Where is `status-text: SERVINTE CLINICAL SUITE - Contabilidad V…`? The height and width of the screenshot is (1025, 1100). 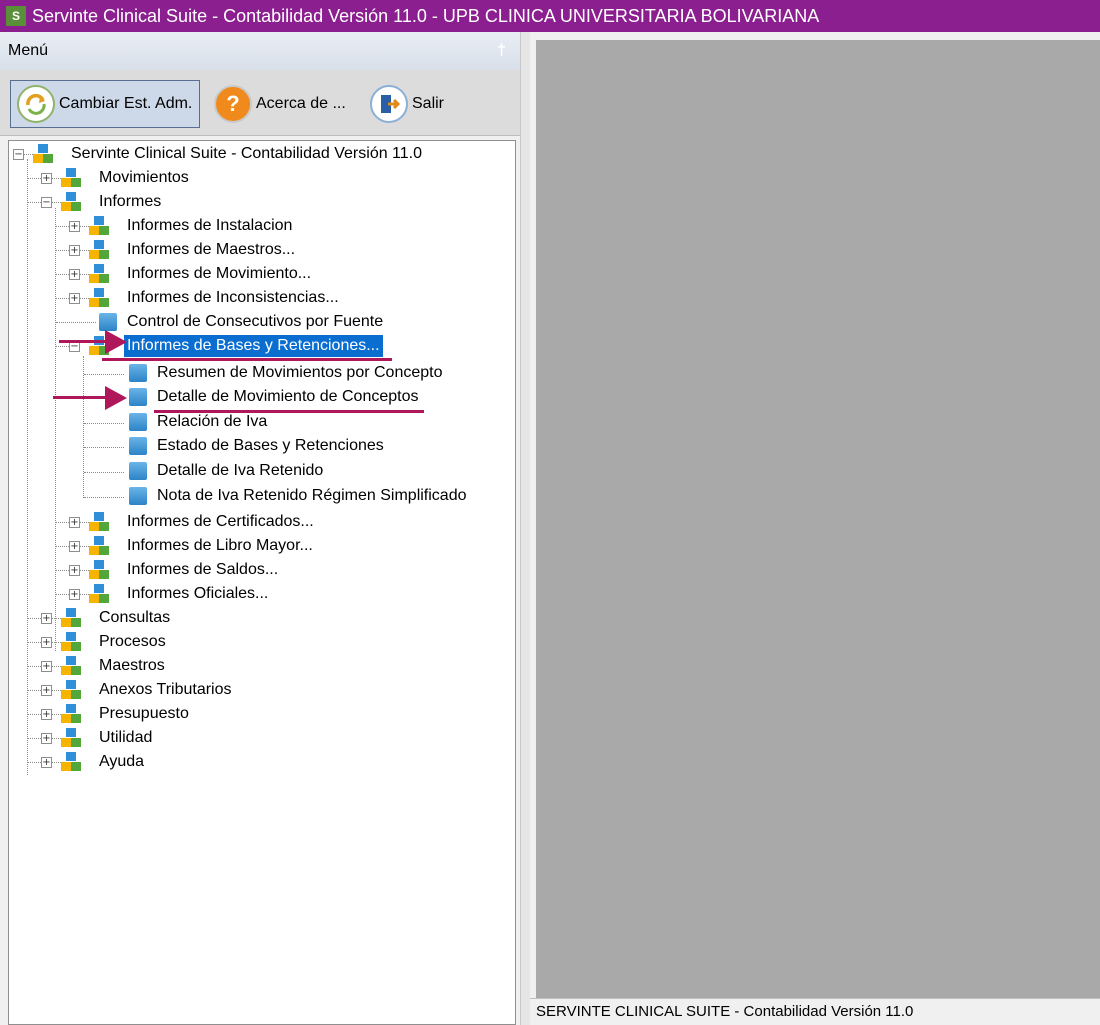
status-text: SERVINTE CLINICAL SUITE - Contabilidad V… is located at coordinates (725, 1011).